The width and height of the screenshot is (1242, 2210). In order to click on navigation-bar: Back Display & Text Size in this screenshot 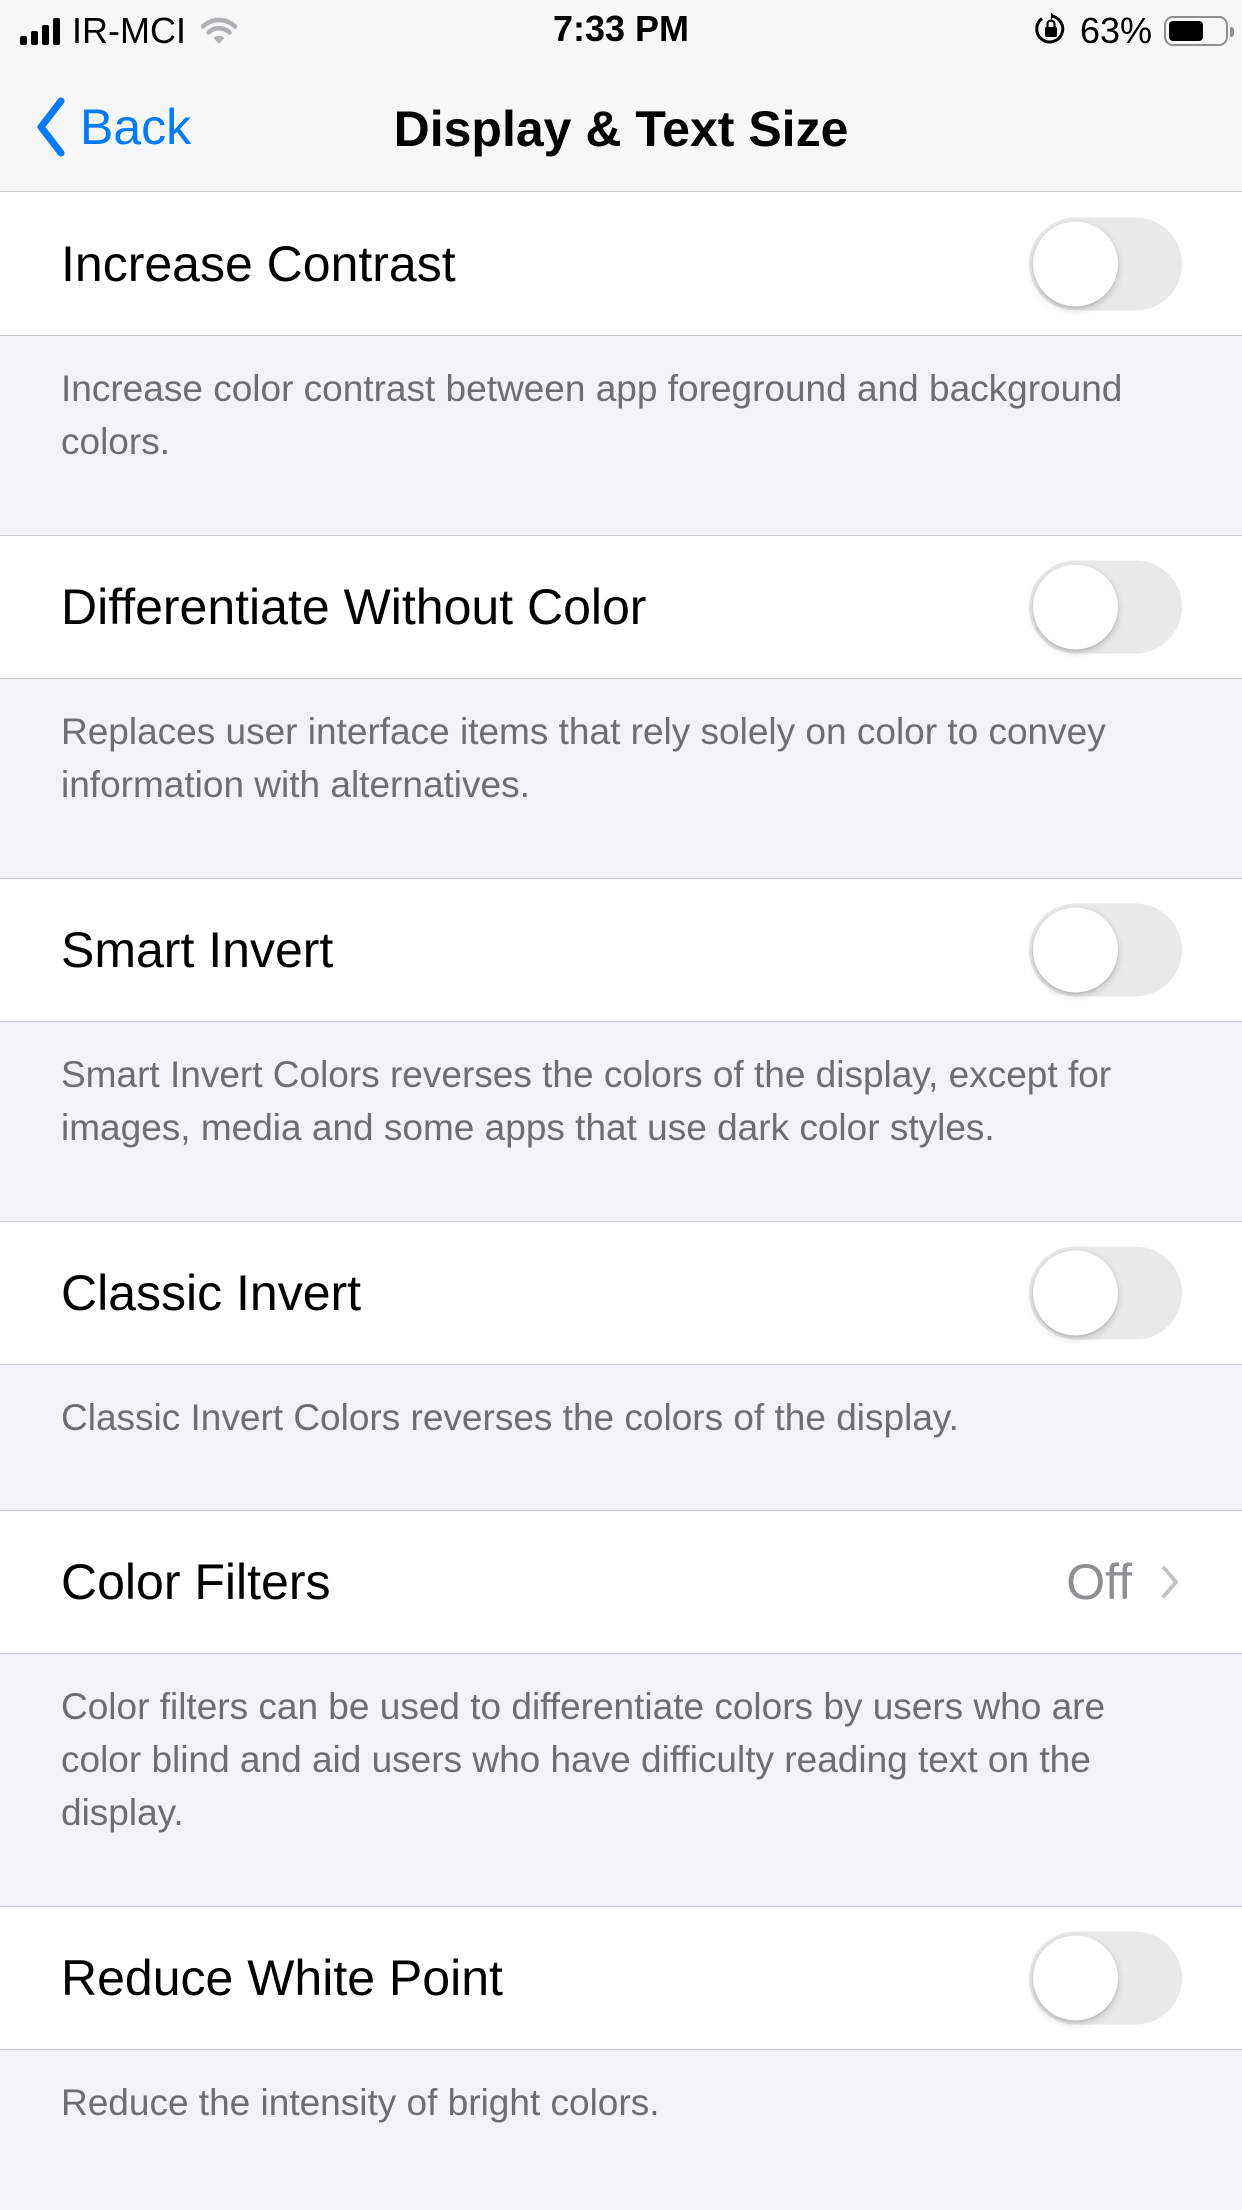, I will do `click(621, 127)`.